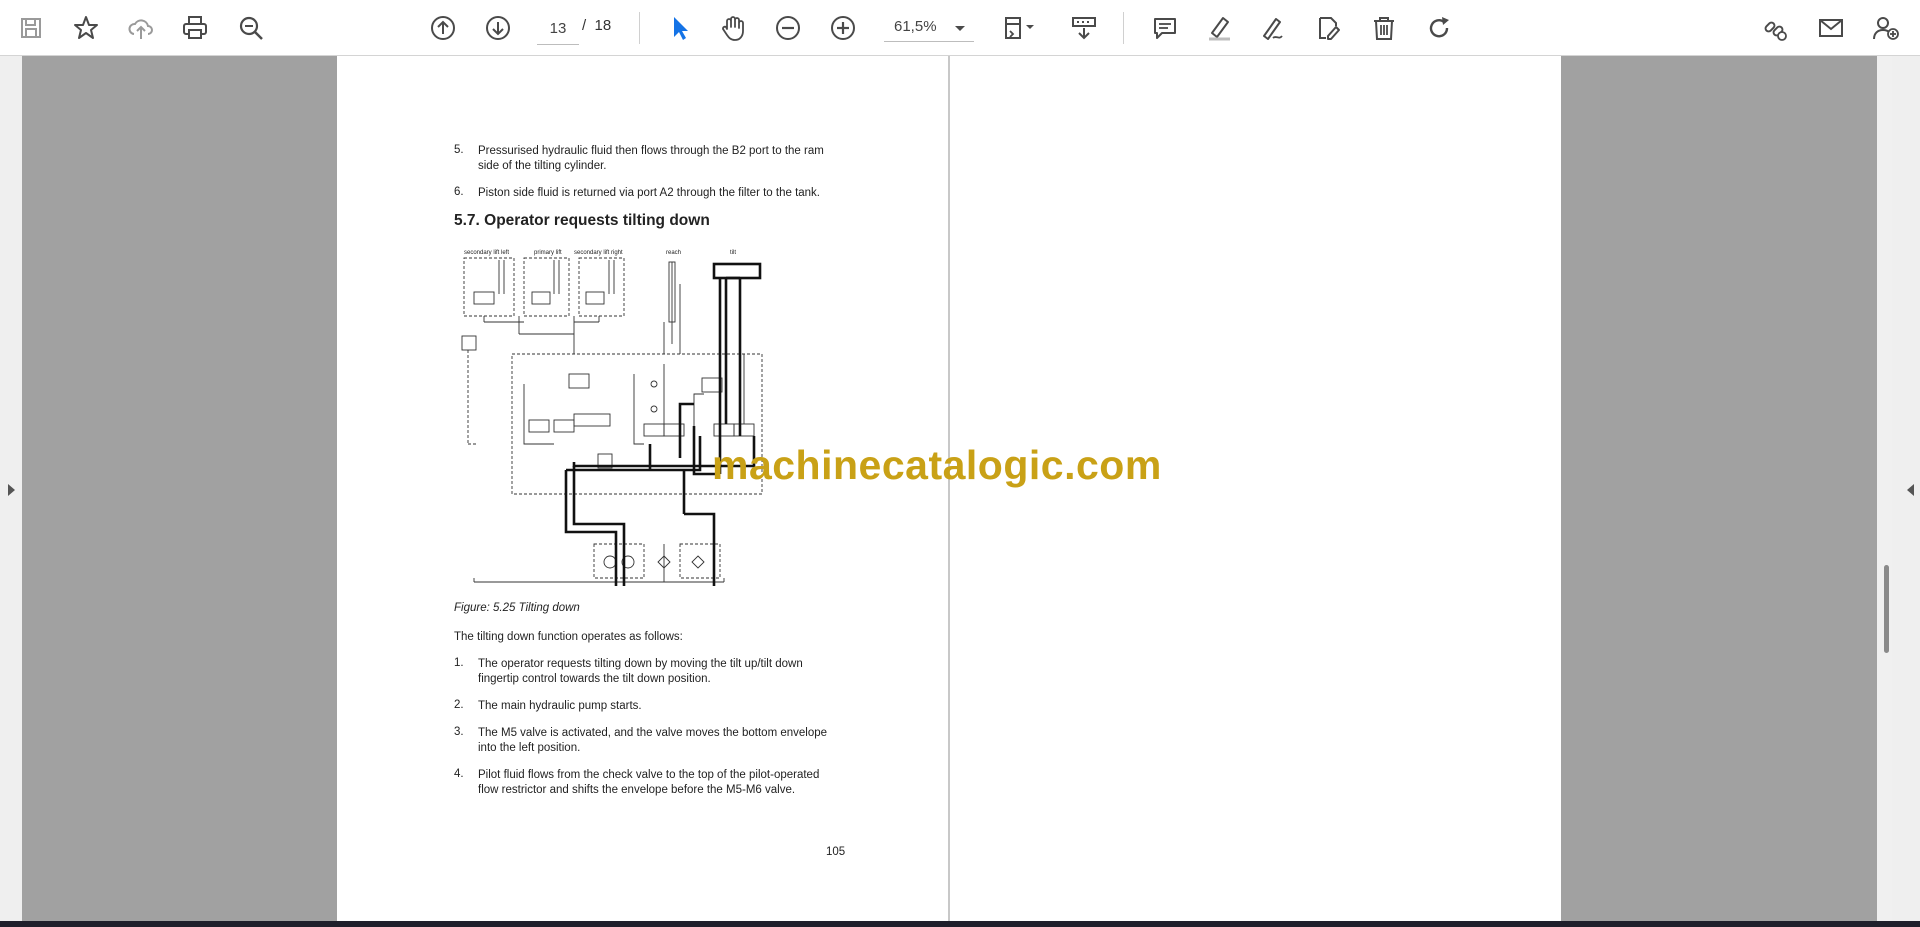 This screenshot has width=1920, height=927. I want to click on share-link-icon, so click(1775, 28).